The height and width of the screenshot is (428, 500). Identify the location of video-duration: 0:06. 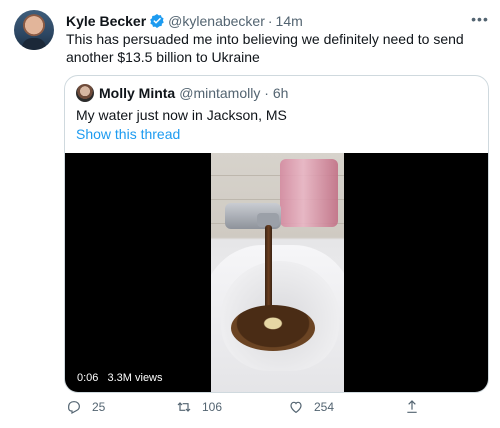
(88, 378).